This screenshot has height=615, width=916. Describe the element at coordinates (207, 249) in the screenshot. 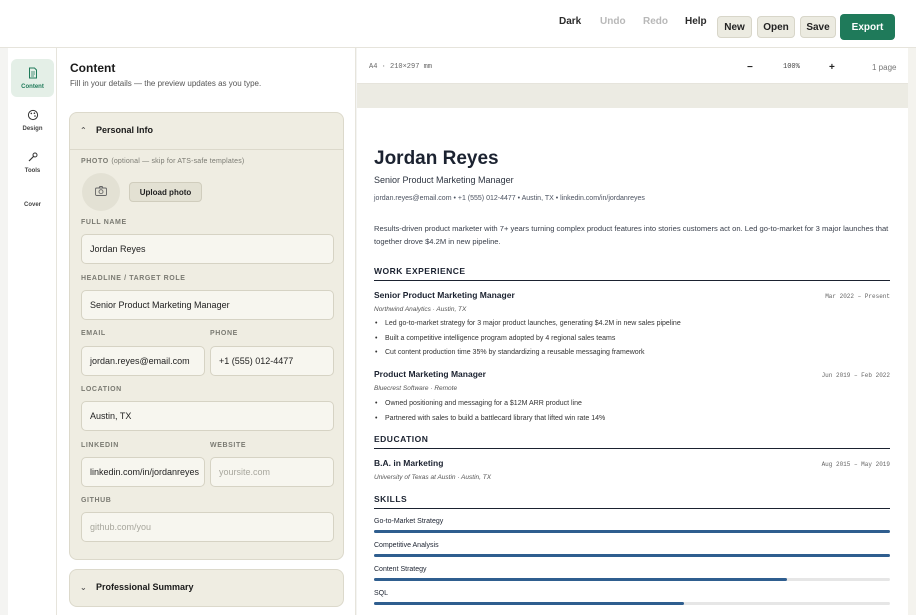

I see `full-name-field: Jordan Reyes` at that location.